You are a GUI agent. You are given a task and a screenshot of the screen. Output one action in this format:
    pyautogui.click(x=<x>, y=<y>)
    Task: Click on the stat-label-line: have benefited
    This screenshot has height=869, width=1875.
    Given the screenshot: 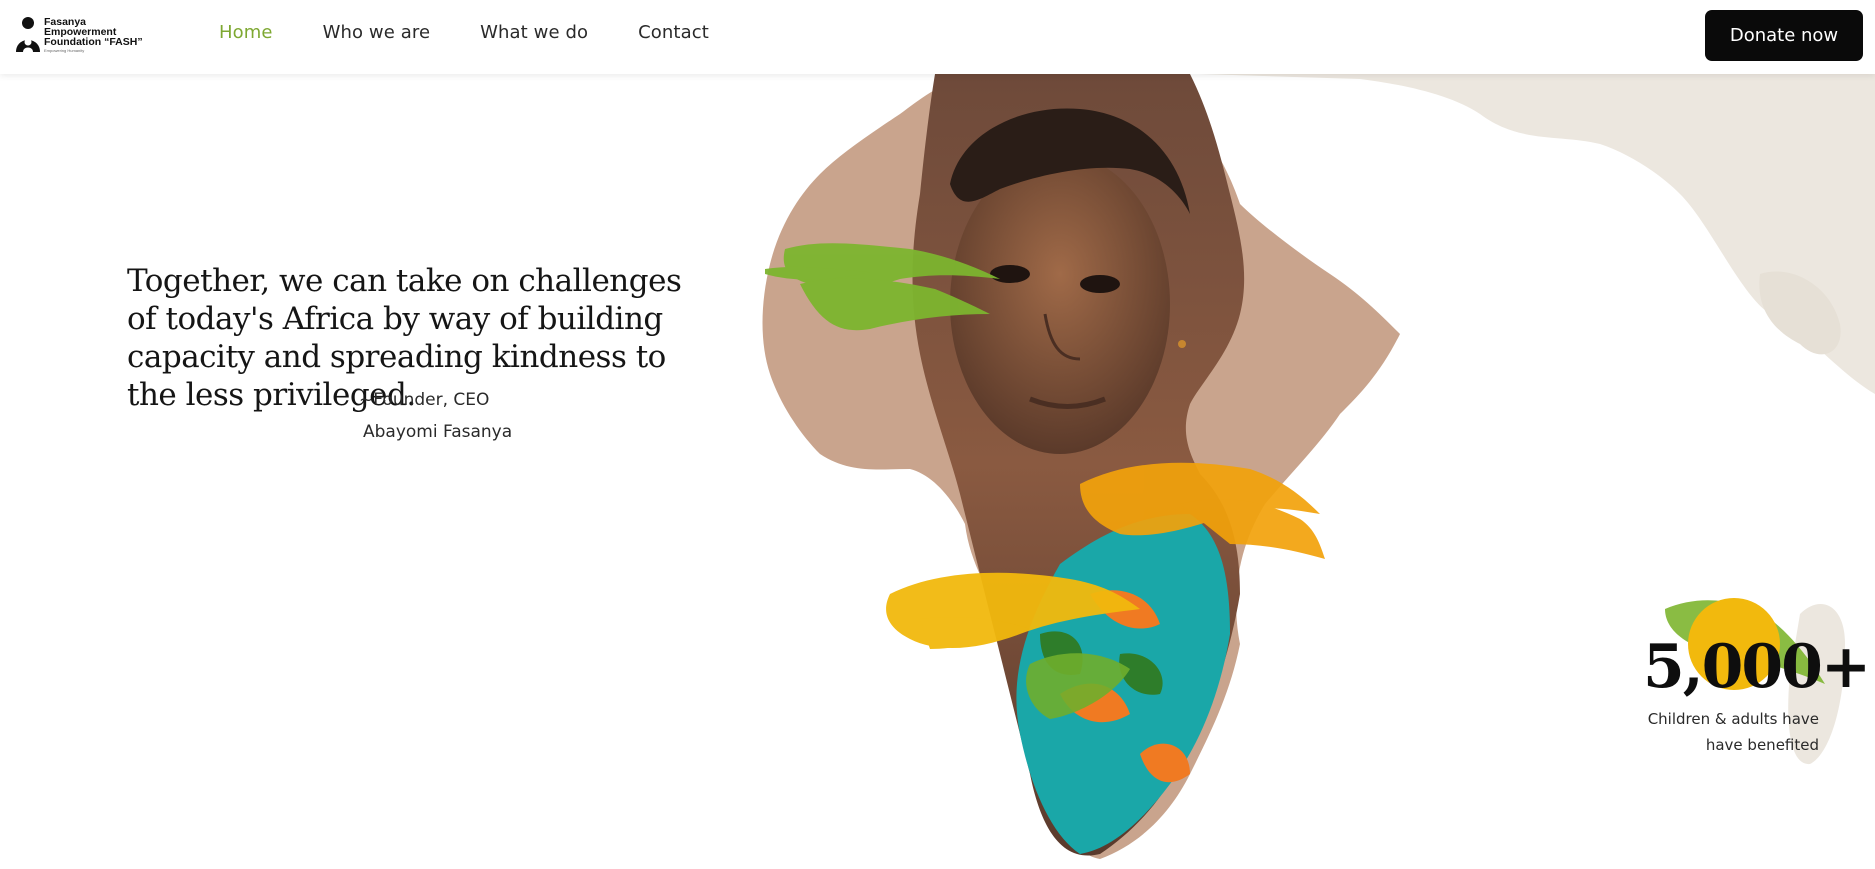 What is the action you would take?
    pyautogui.click(x=1762, y=745)
    